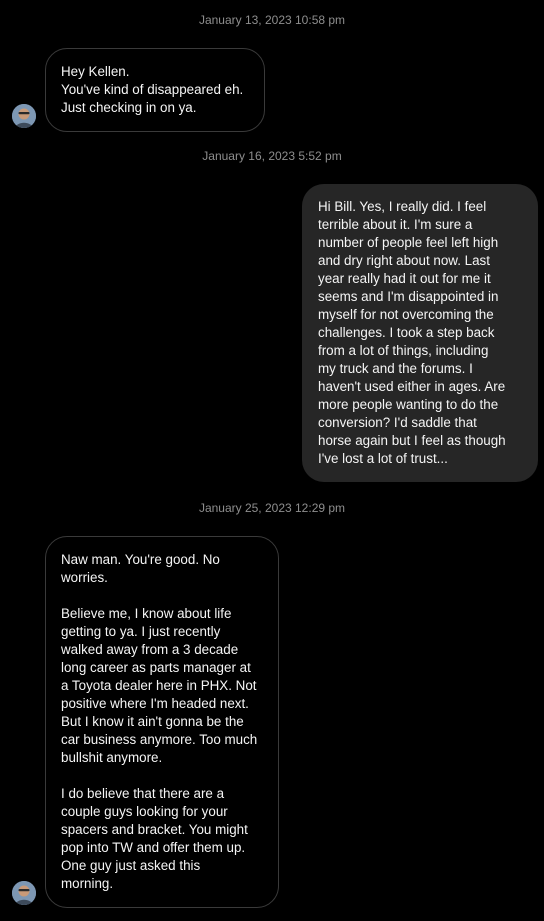  I want to click on timestamp: January 16, 2023 5:52 pm, so click(272, 156).